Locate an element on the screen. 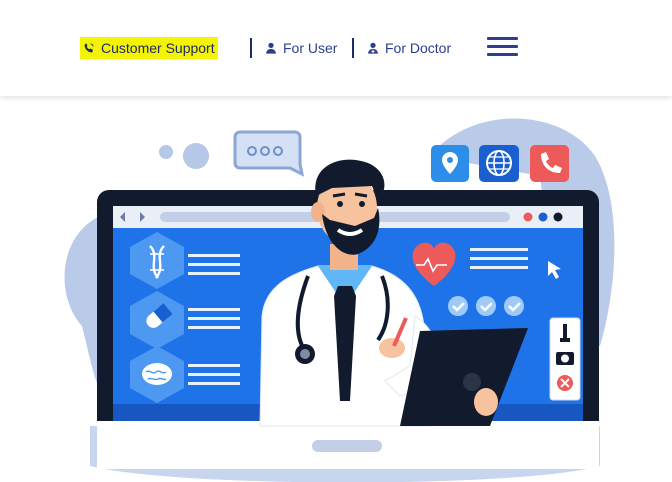 This screenshot has width=672, height=482. globe-icon is located at coordinates (499, 163).